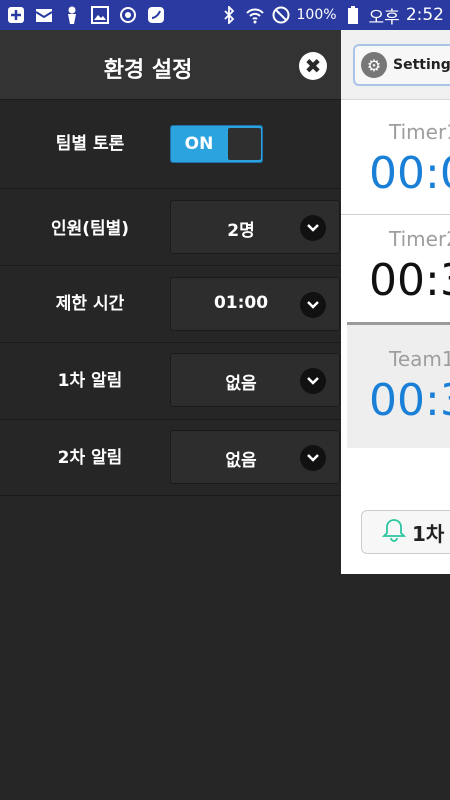 The image size is (450, 800). Describe the element at coordinates (409, 280) in the screenshot. I see `timer2-value: 00:30` at that location.